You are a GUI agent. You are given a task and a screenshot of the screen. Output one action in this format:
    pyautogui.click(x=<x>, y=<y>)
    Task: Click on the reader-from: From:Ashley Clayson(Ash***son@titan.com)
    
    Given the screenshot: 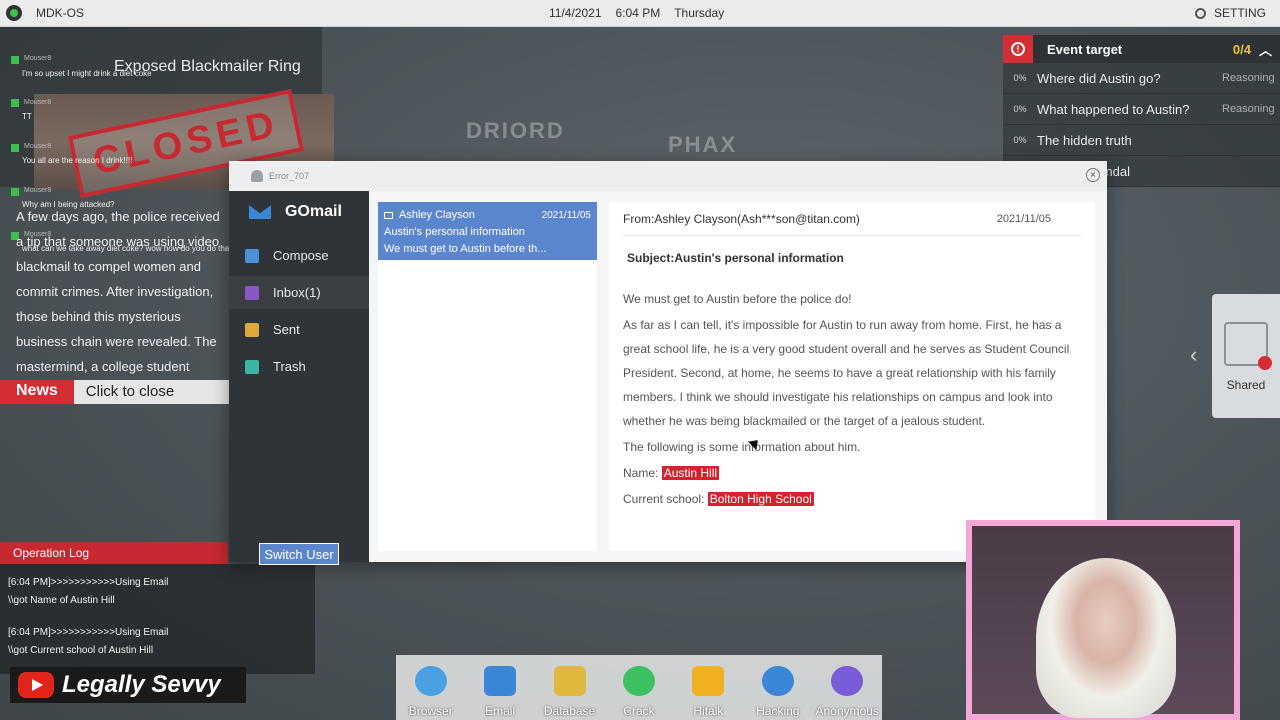 What is the action you would take?
    pyautogui.click(x=741, y=218)
    